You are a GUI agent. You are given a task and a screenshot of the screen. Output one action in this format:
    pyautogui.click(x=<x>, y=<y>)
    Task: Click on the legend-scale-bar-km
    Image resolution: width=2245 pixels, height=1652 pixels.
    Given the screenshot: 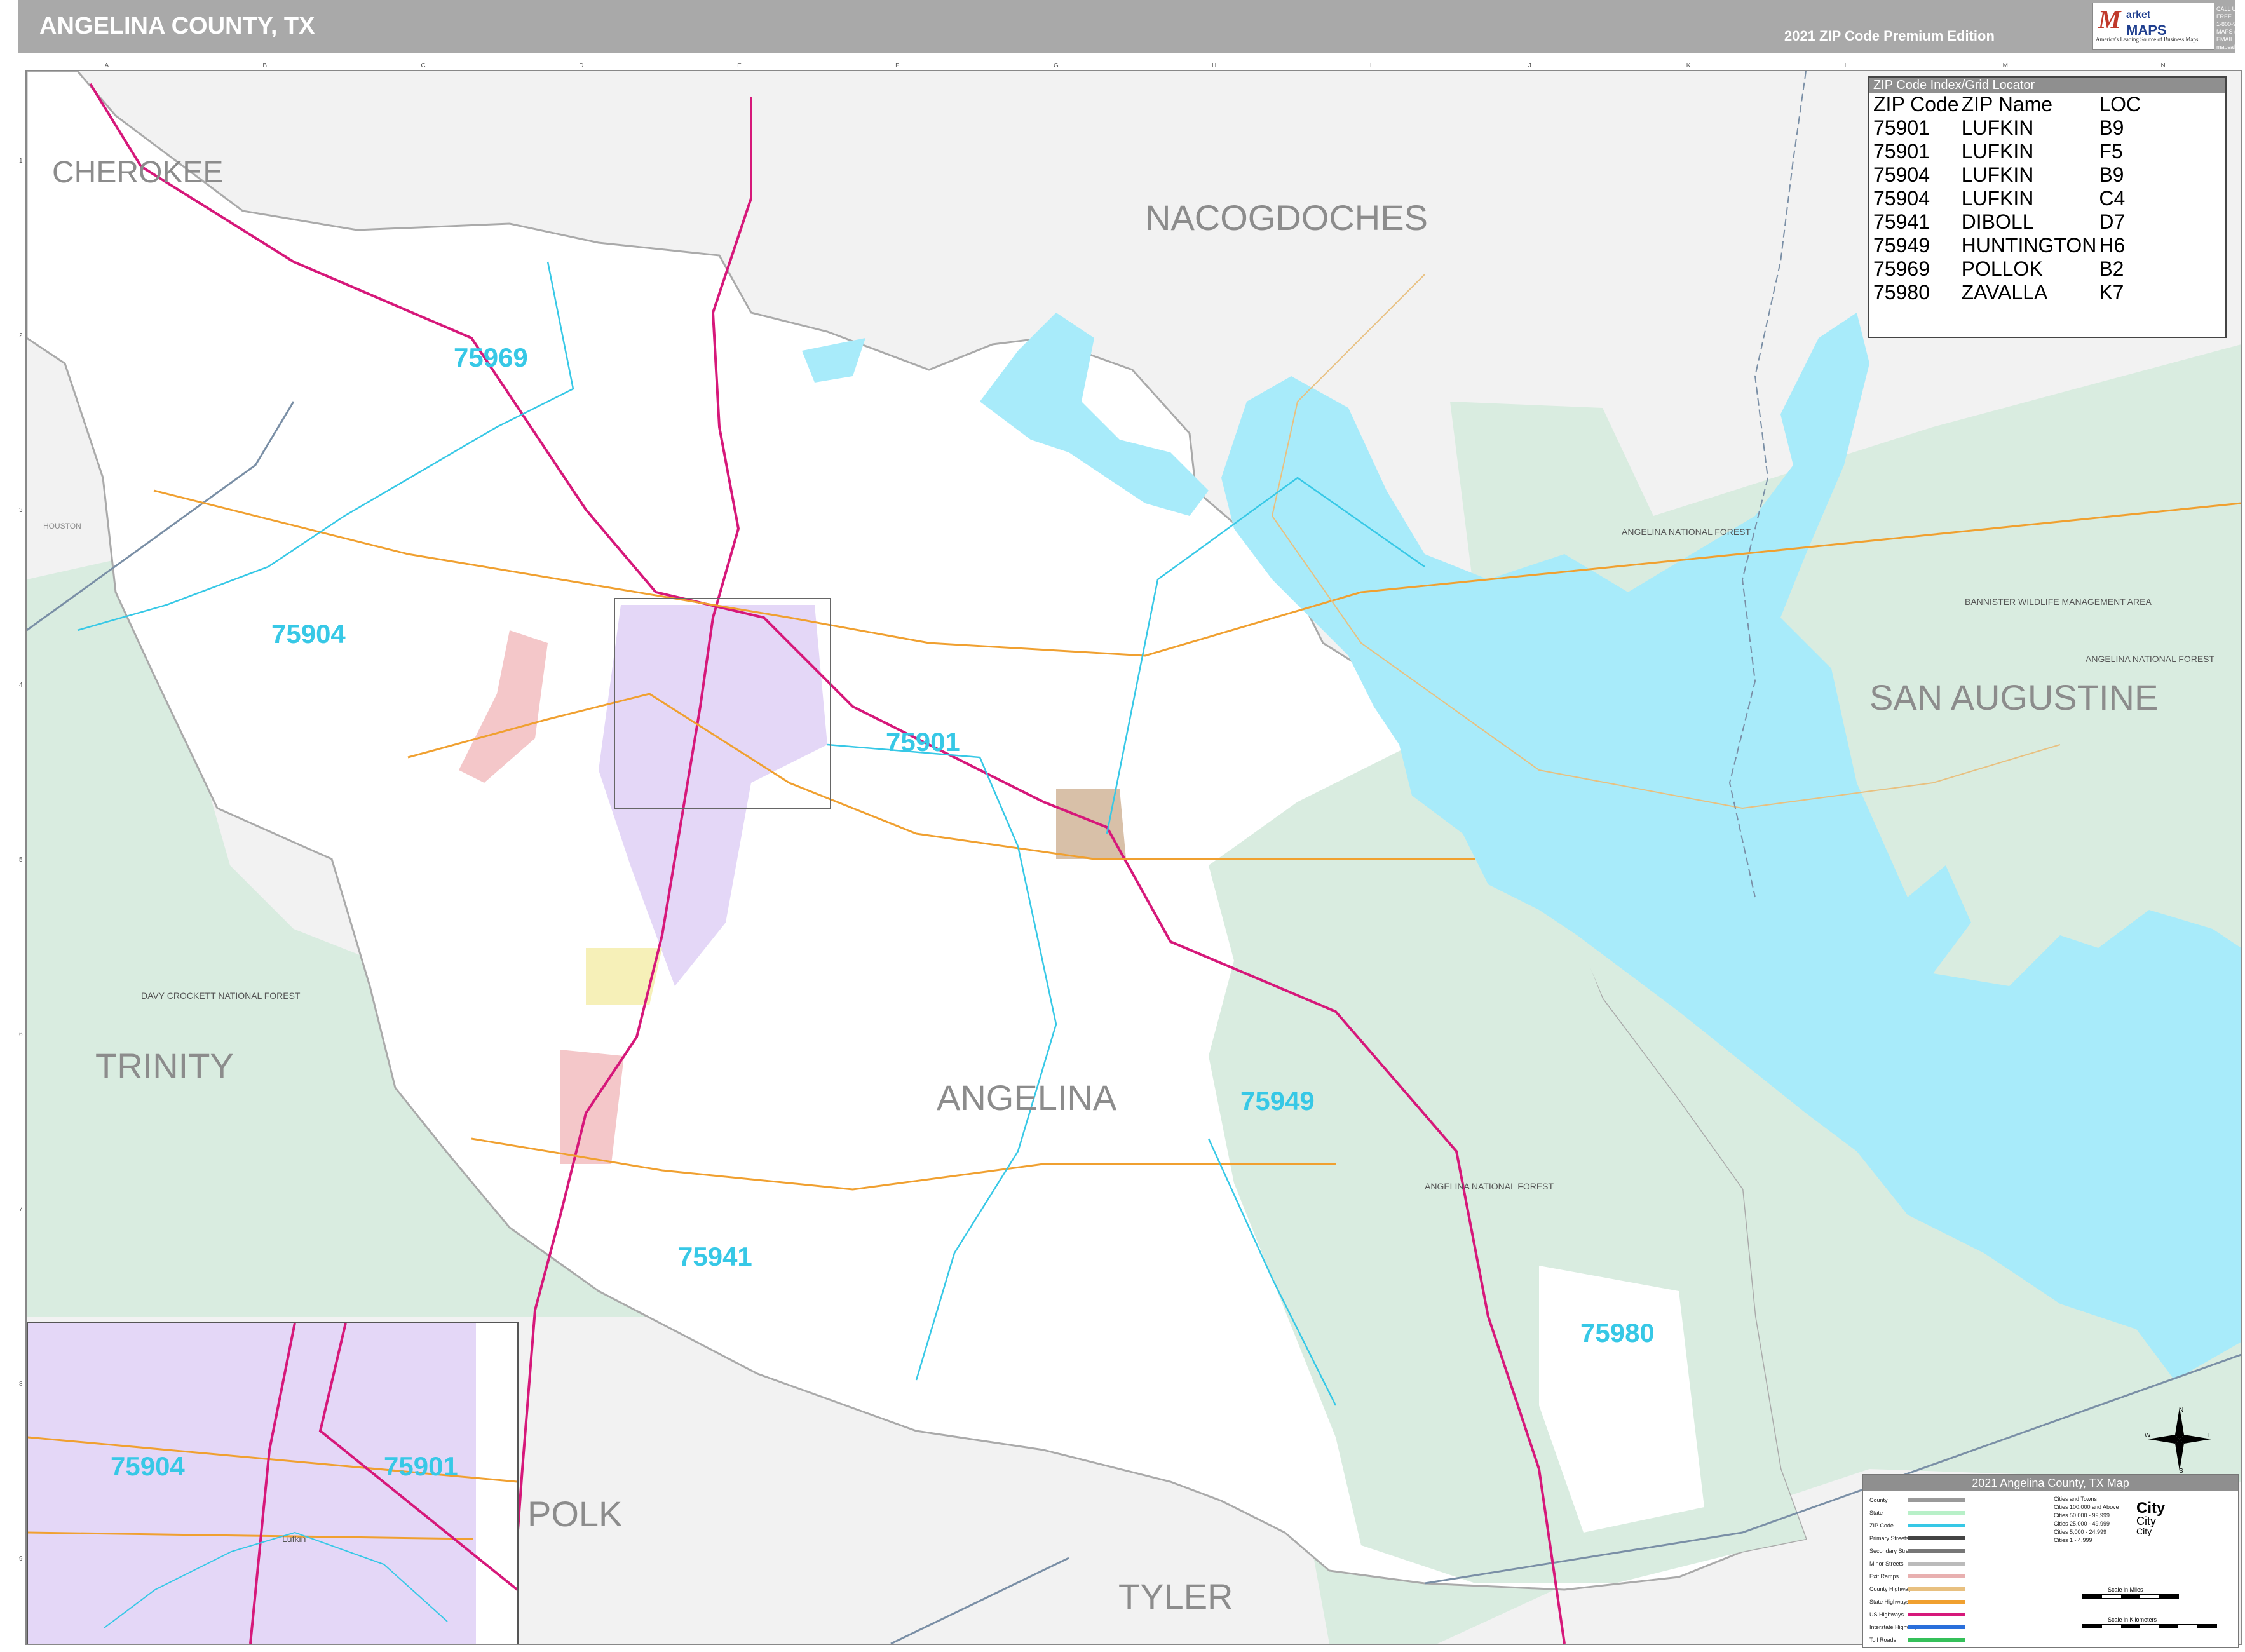 What is the action you would take?
    pyautogui.click(x=2149, y=1626)
    